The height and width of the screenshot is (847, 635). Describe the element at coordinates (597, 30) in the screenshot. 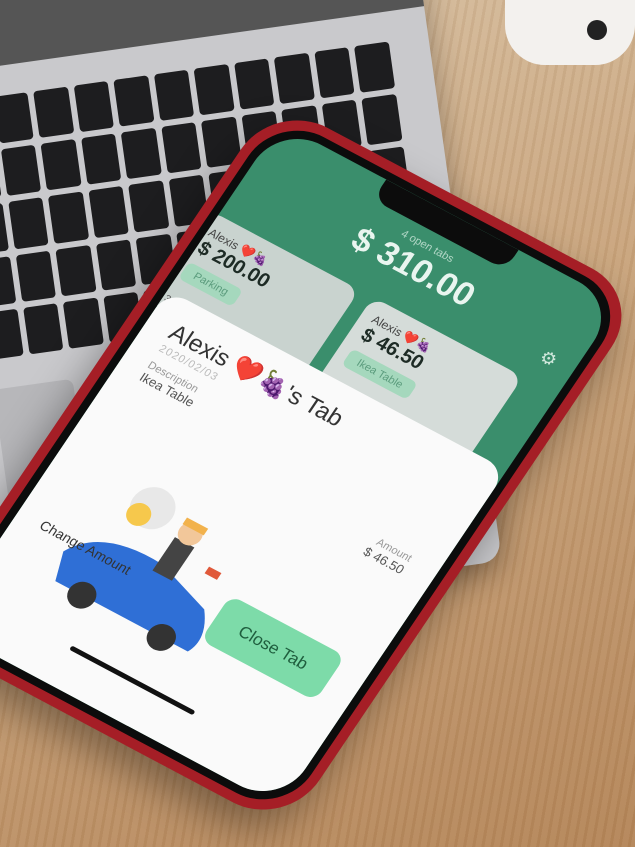

I see `mug-eye` at that location.